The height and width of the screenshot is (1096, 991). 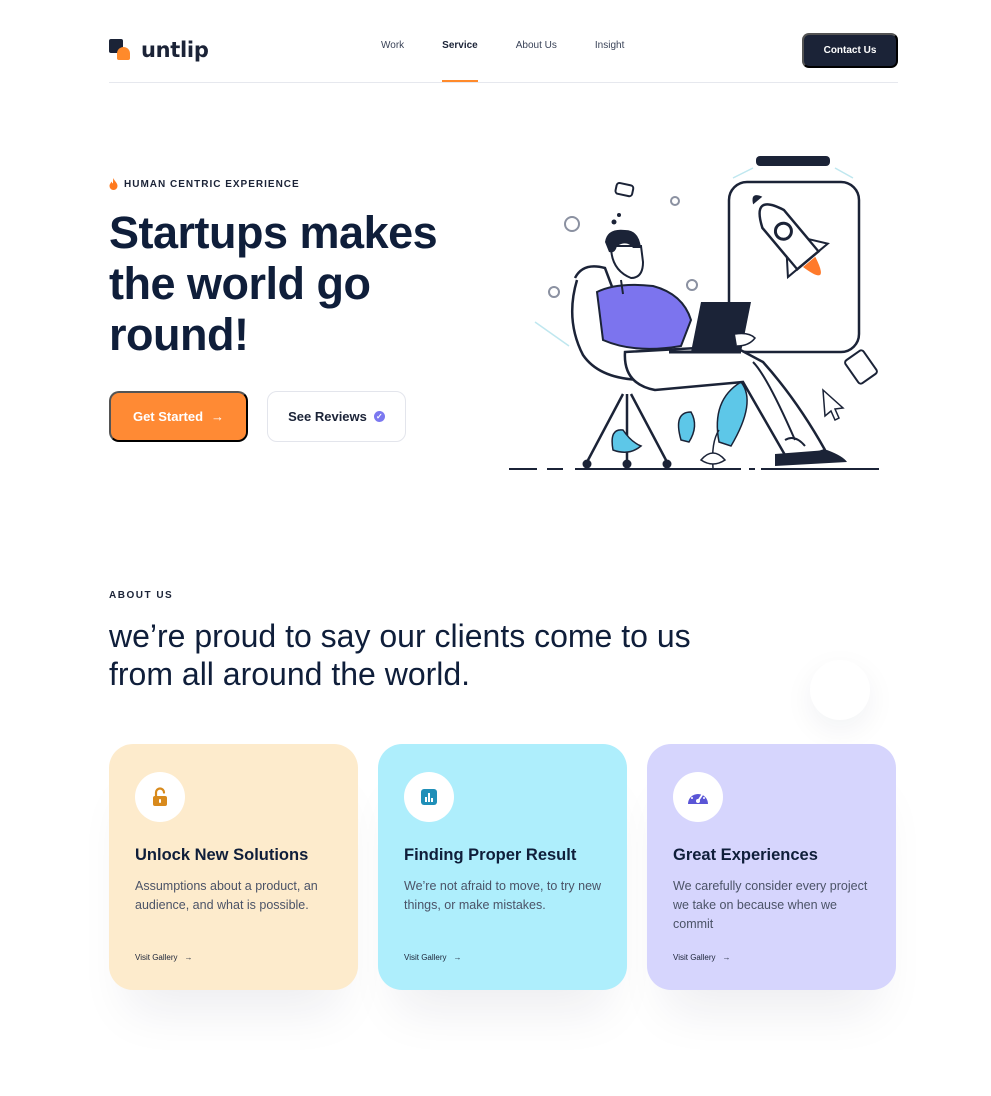 What do you see at coordinates (429, 797) in the screenshot?
I see `chart-icon` at bounding box center [429, 797].